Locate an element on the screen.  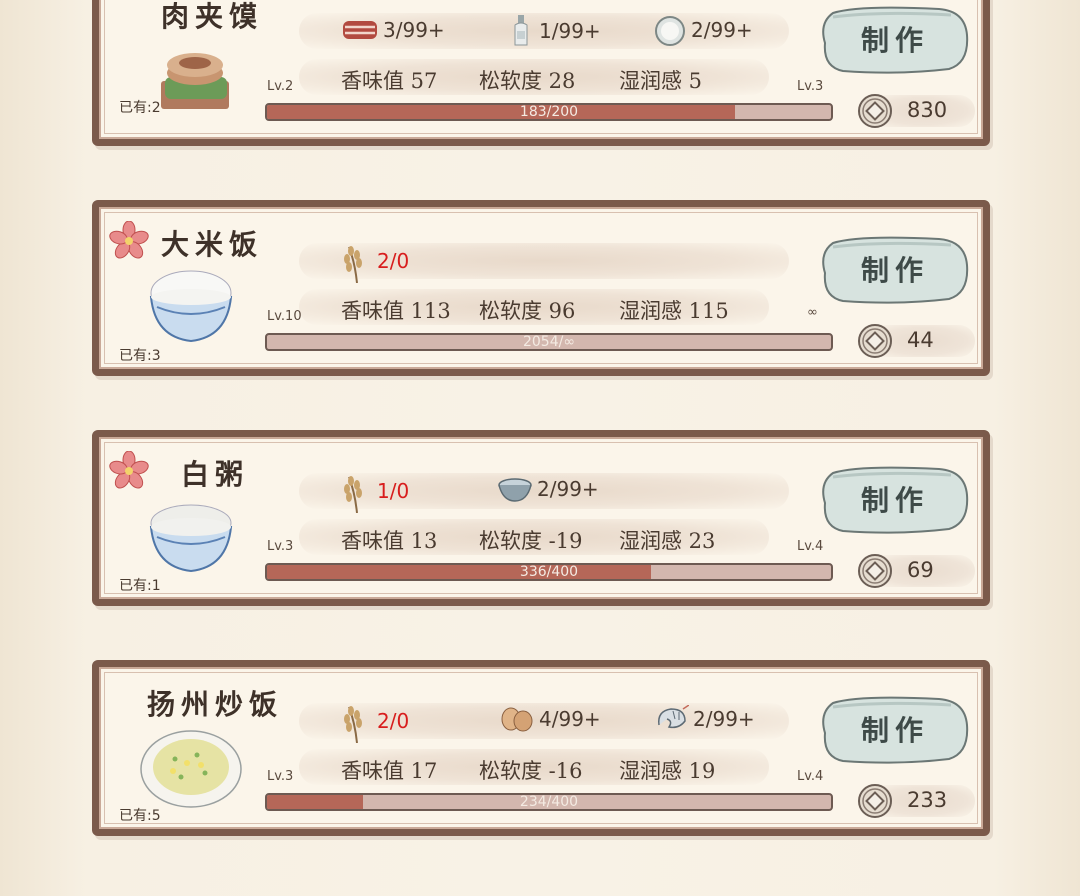
price-value: 44 is located at coordinates (920, 340).